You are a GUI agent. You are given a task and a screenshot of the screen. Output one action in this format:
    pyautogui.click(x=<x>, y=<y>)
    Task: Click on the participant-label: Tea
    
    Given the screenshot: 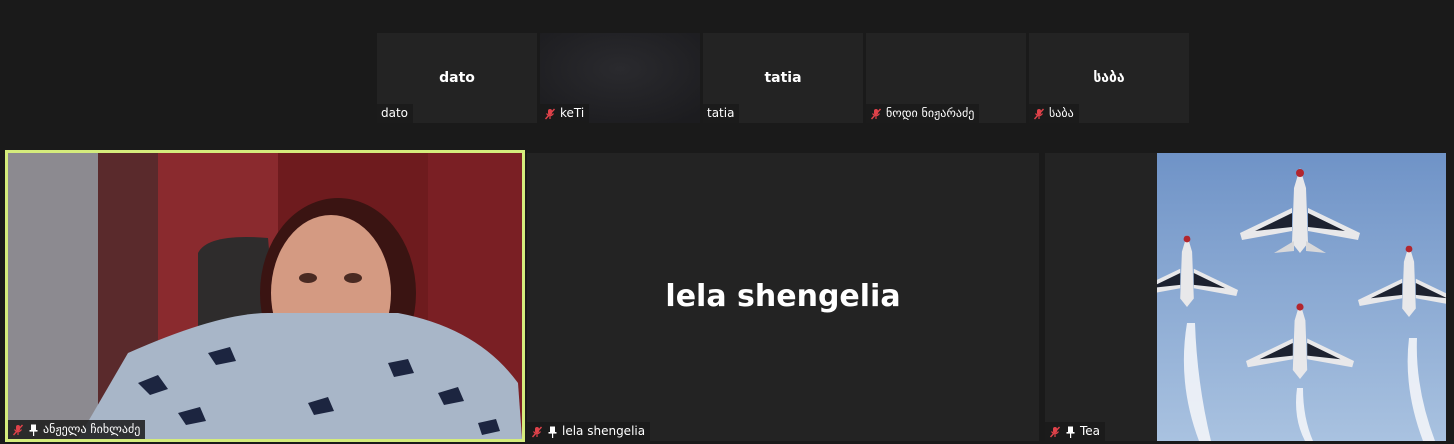 What is the action you would take?
    pyautogui.click(x=1075, y=431)
    